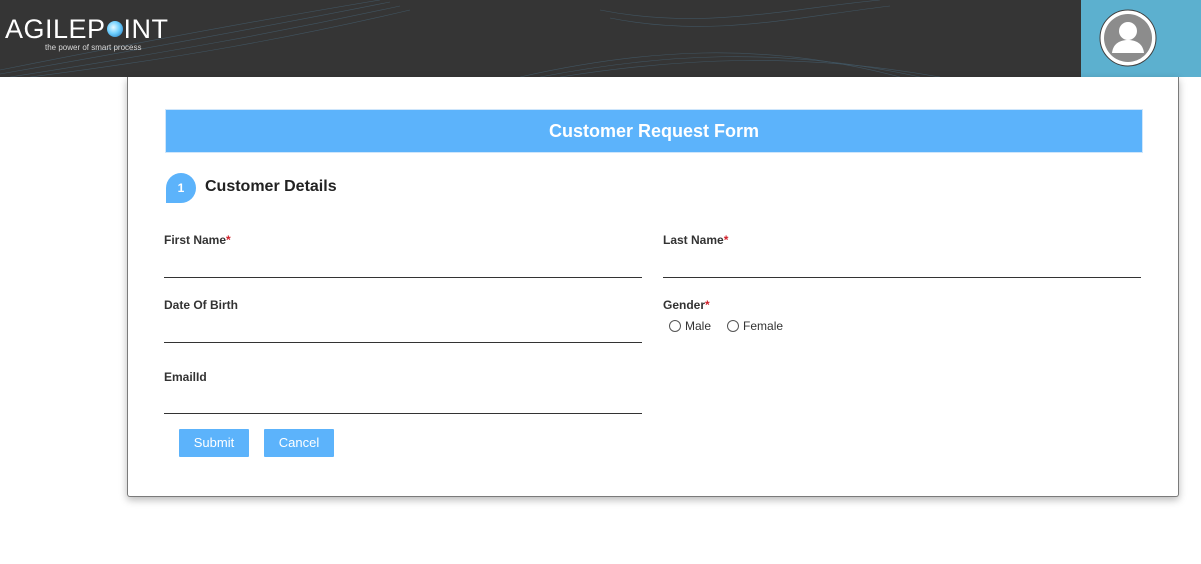  Describe the element at coordinates (55, 29) in the screenshot. I see `logo-text-start: AGILEP` at that location.